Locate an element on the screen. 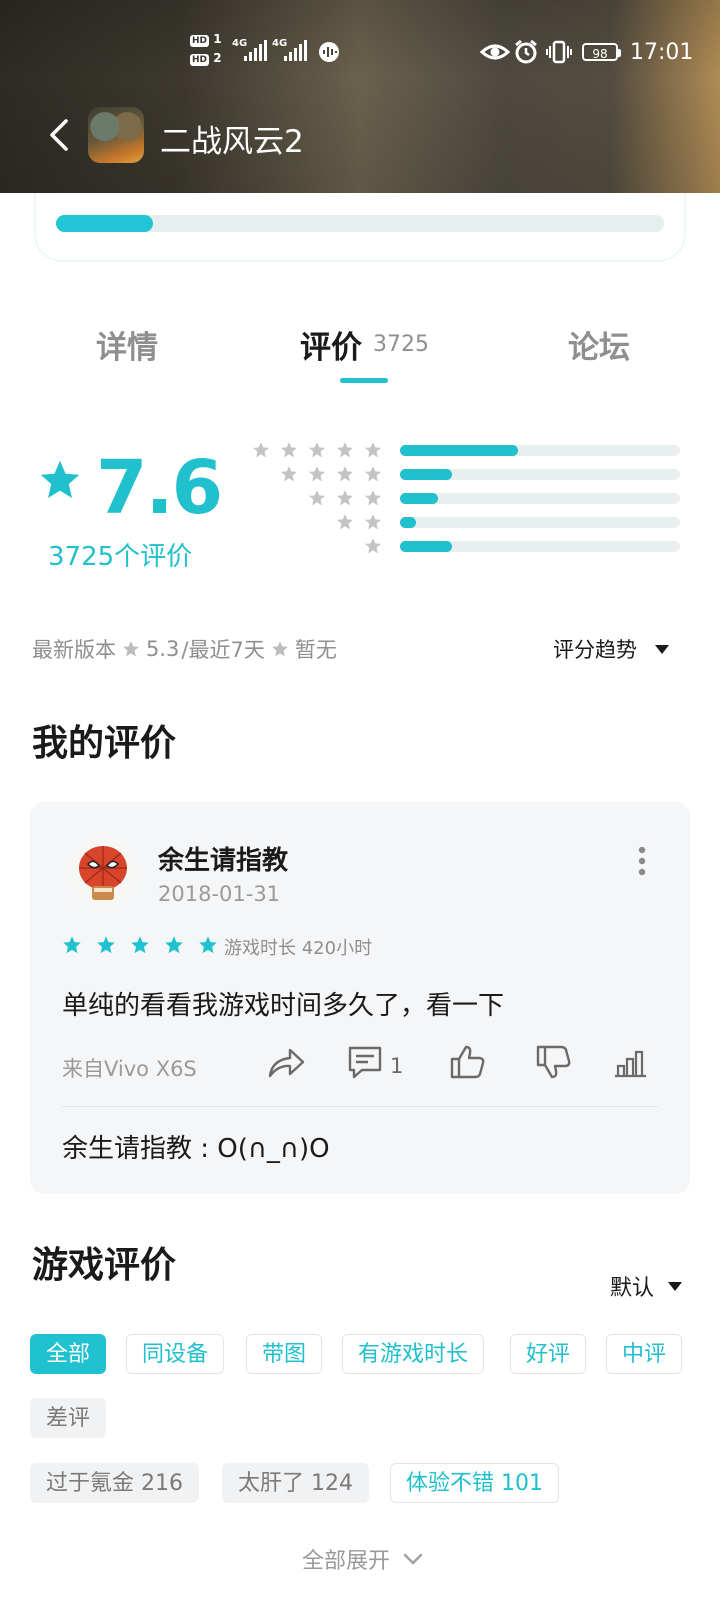 The height and width of the screenshot is (1600, 720). recent-score: 暂无 is located at coordinates (315, 650).